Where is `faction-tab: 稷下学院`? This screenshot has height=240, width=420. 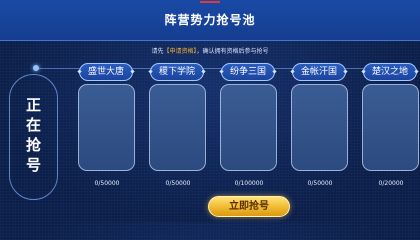 faction-tab: 稷下学院 is located at coordinates (177, 72).